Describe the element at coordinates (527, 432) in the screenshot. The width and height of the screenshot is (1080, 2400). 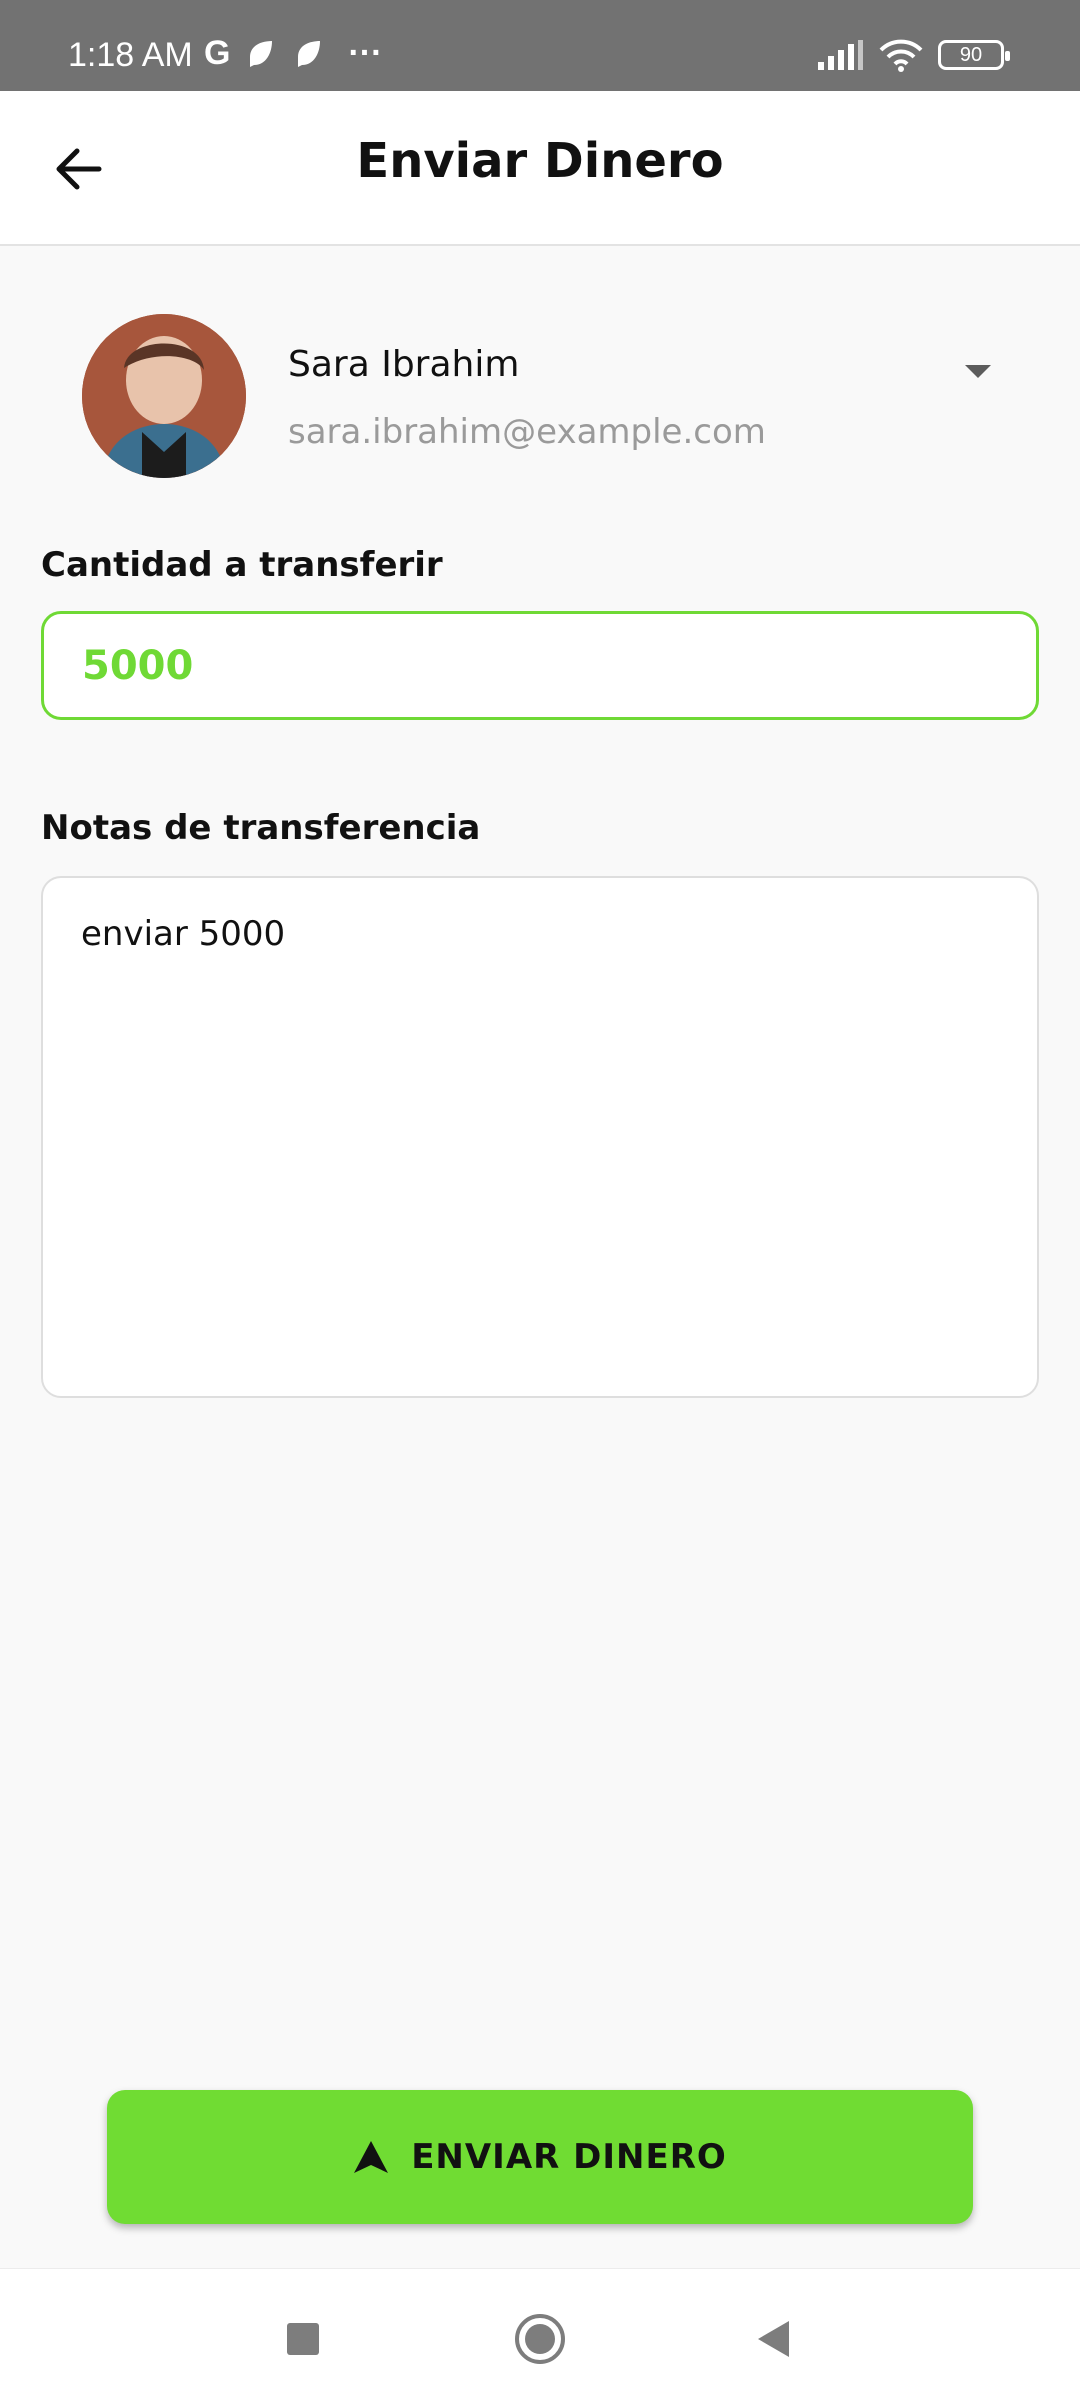
I see `recipient-email: sara.ibrahim@example.com` at that location.